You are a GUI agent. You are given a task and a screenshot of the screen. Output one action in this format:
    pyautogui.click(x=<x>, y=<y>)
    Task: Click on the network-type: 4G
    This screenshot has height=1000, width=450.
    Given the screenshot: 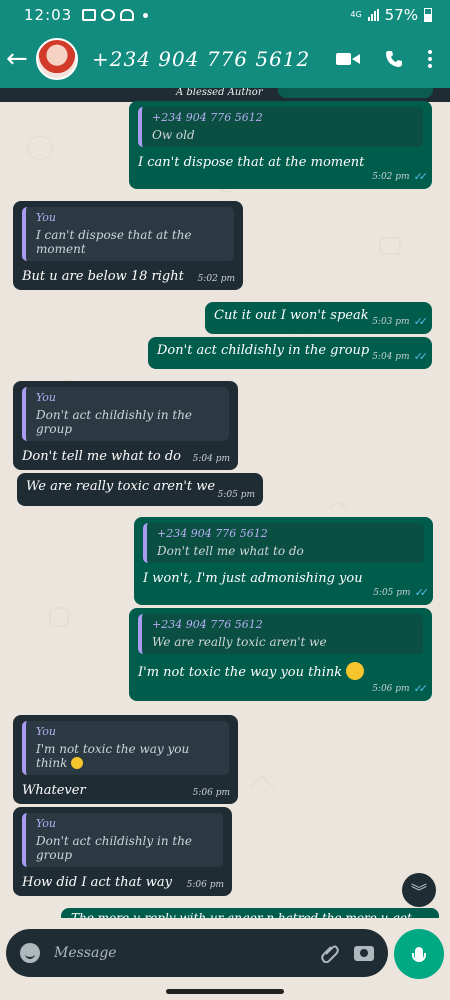 What is the action you would take?
    pyautogui.click(x=356, y=14)
    